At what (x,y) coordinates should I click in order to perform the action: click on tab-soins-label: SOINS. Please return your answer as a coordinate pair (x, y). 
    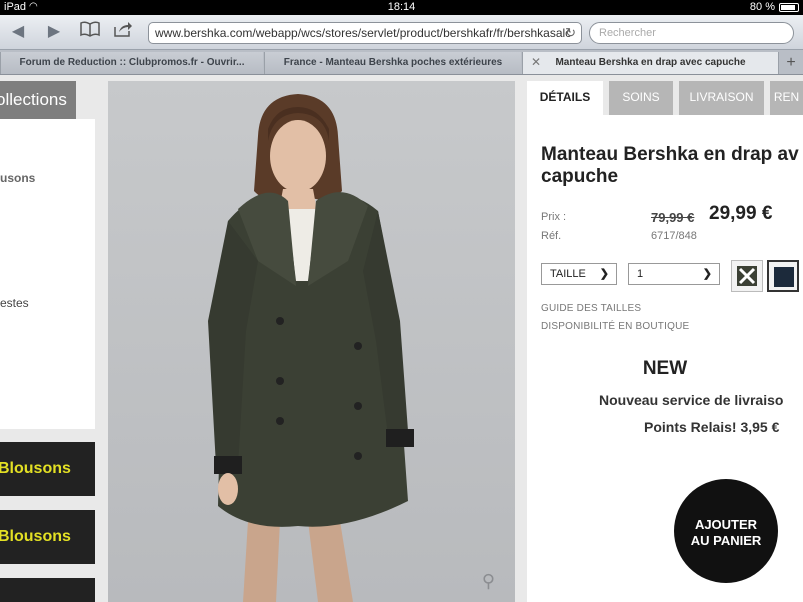
    Looking at the image, I should click on (641, 97).